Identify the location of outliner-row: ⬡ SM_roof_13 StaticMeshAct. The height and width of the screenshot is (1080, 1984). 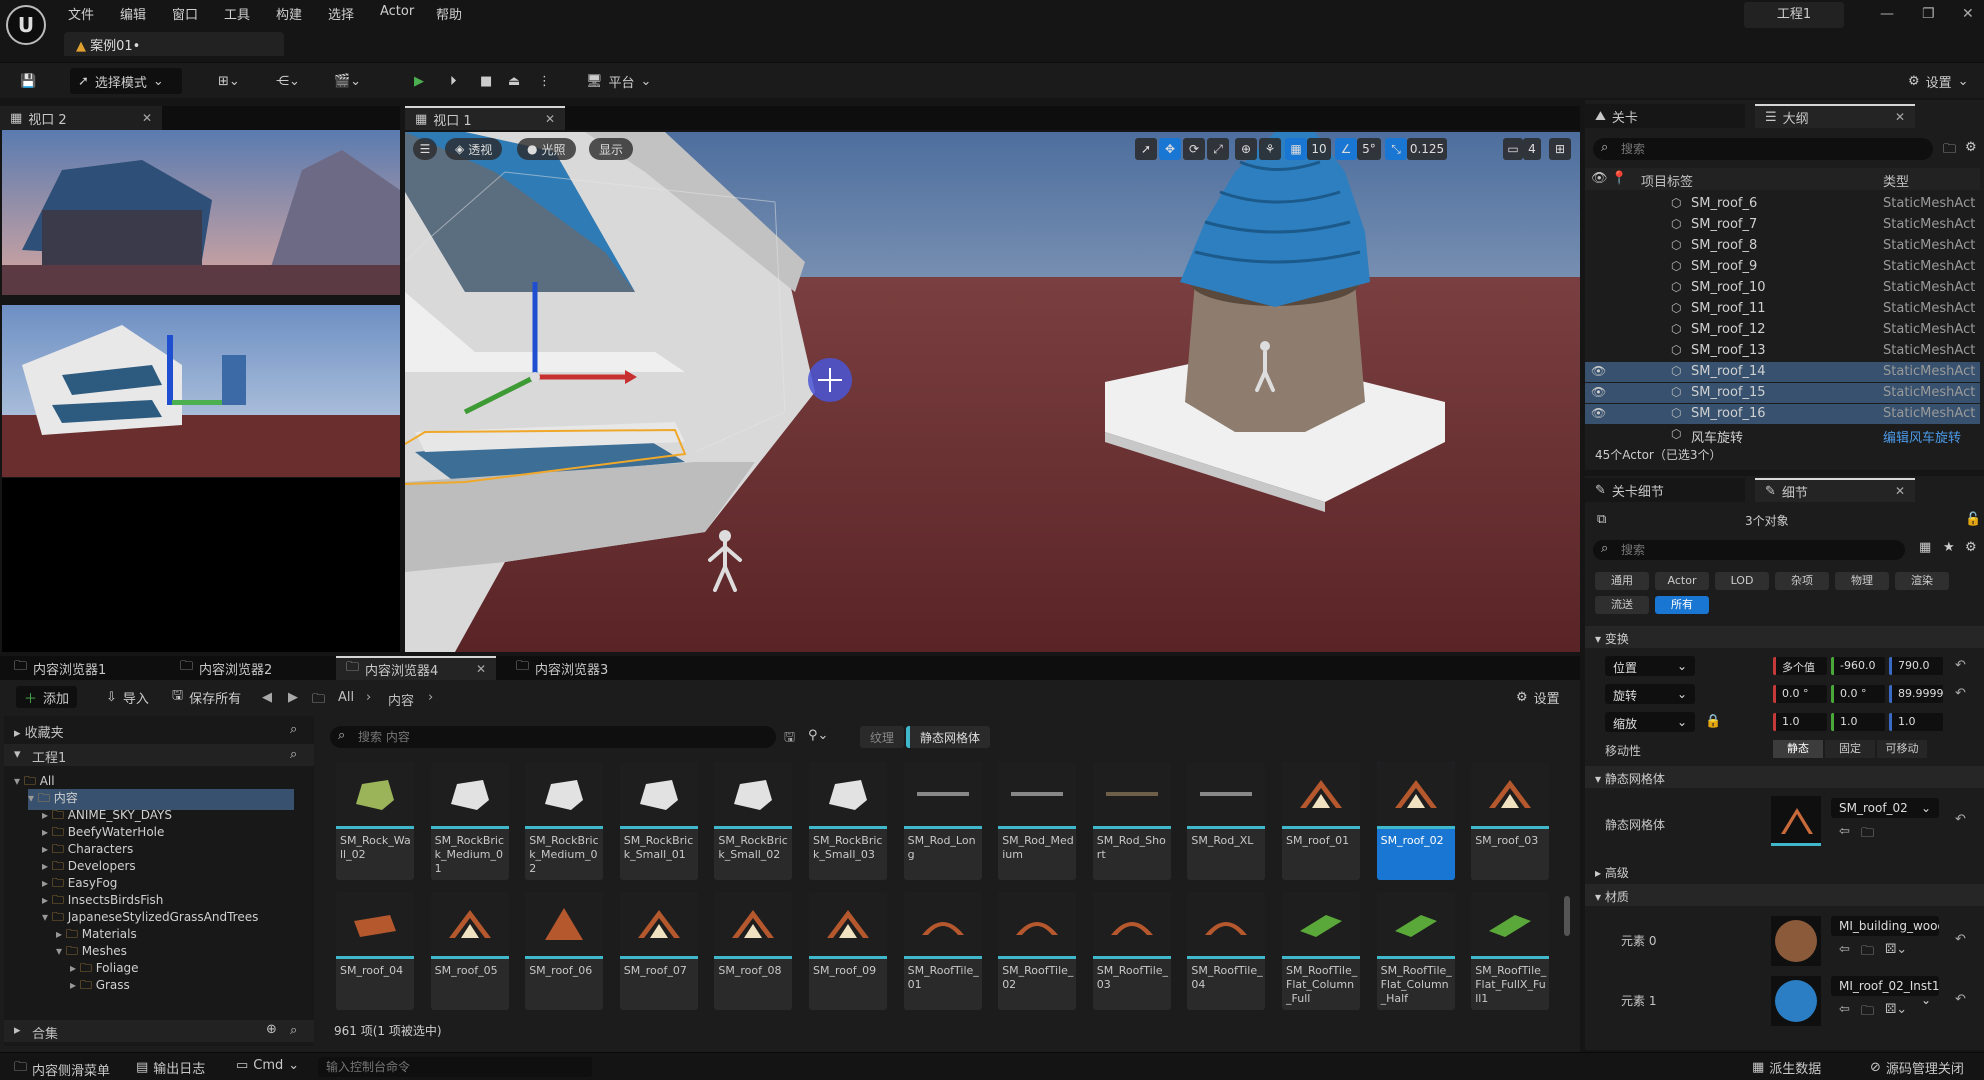
(1782, 351).